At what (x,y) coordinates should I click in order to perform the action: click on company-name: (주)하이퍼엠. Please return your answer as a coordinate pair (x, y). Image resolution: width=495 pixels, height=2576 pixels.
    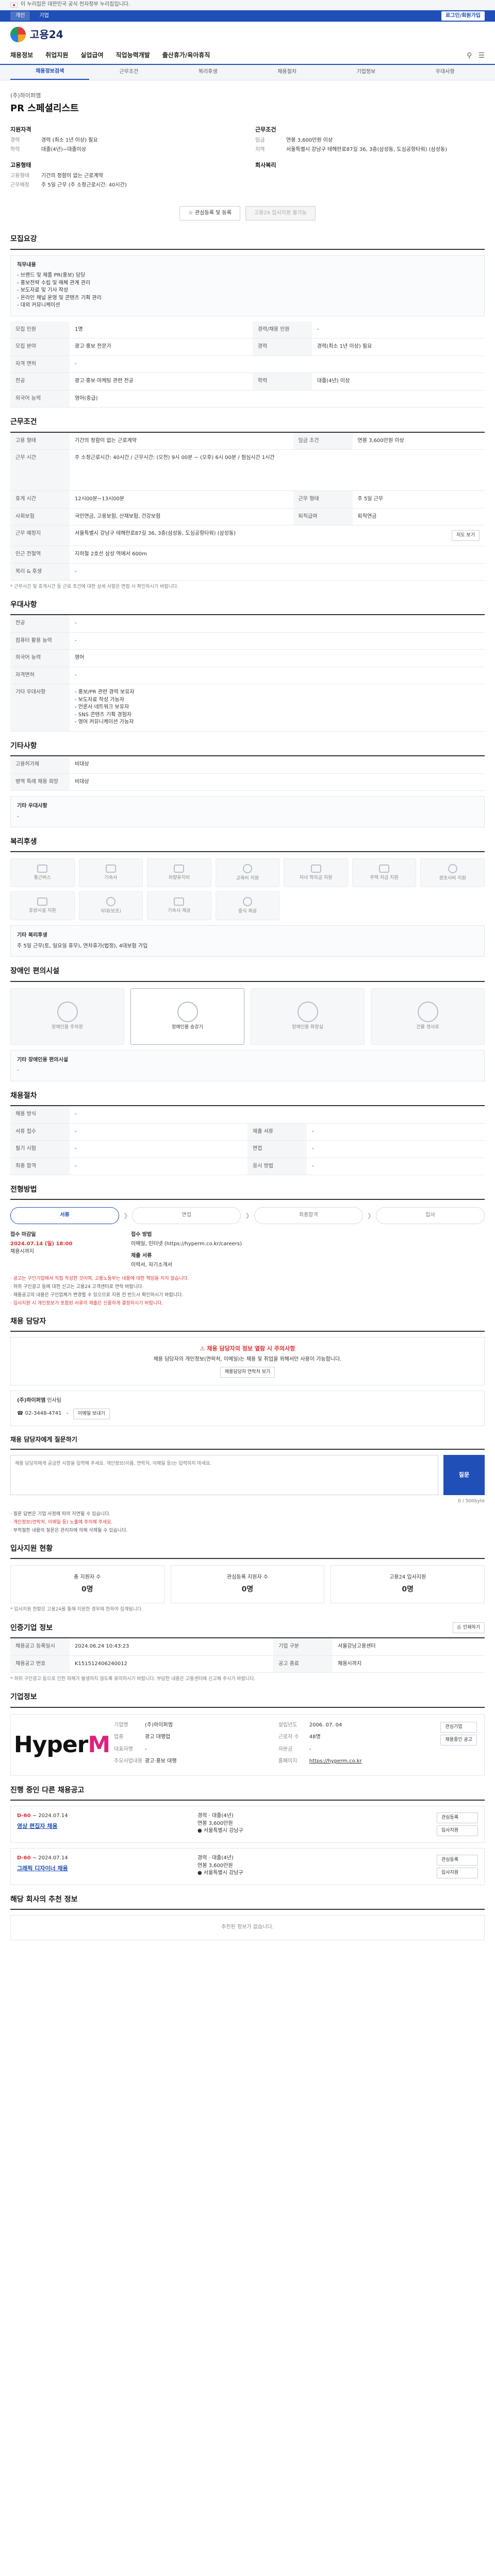
    Looking at the image, I should click on (247, 96).